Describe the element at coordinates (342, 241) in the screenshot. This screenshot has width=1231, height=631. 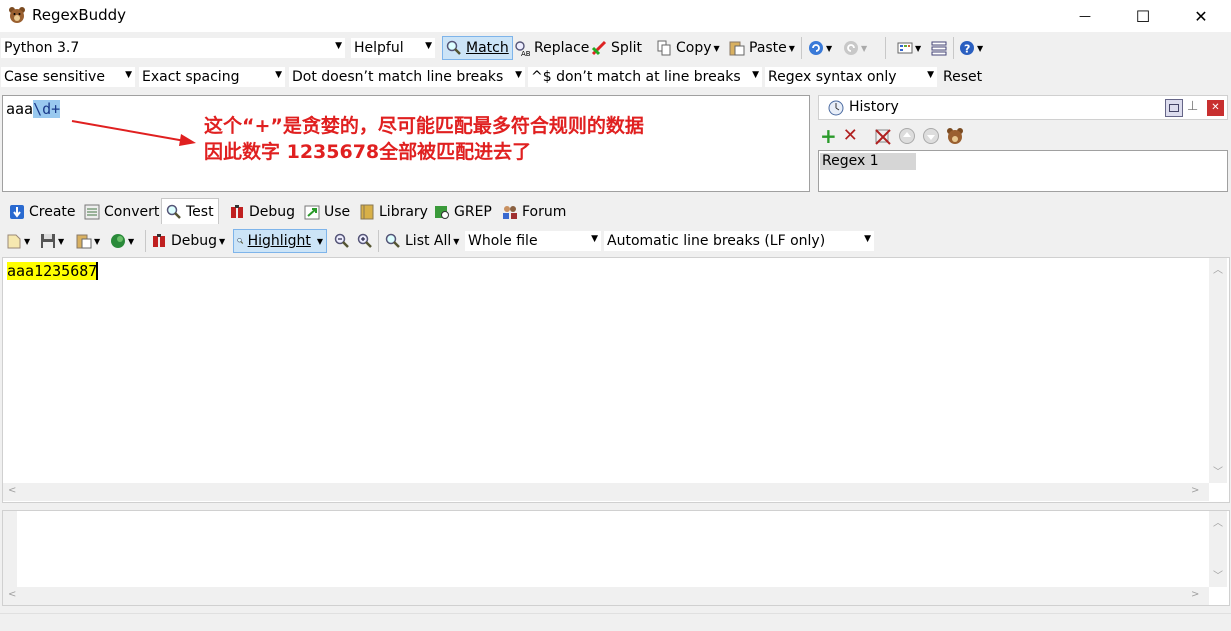
I see `previous-match-button` at that location.